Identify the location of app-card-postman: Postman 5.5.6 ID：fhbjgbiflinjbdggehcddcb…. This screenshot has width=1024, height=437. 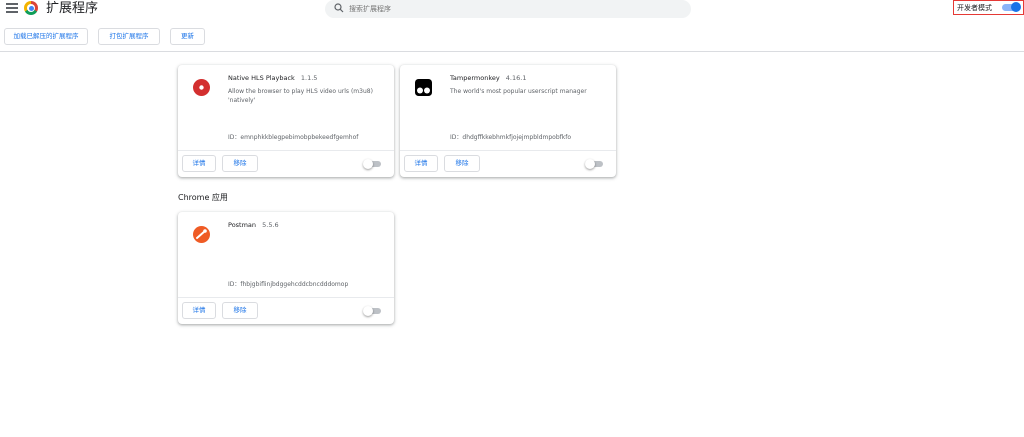
(286, 268).